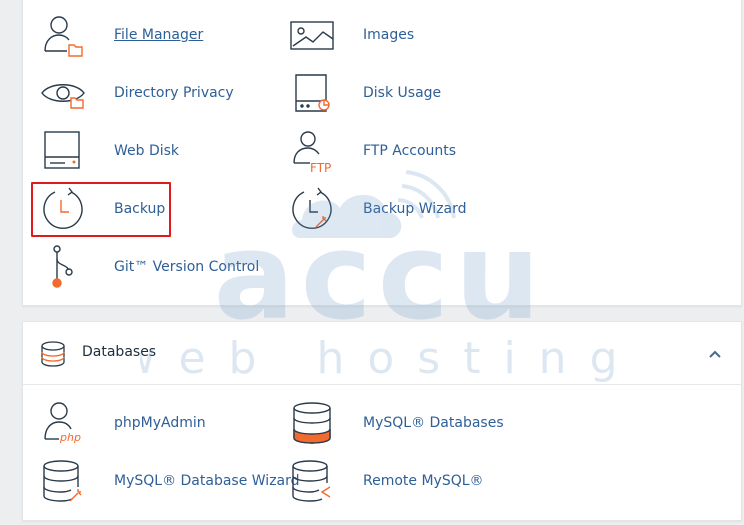 The image size is (744, 525). Describe the element at coordinates (312, 152) in the screenshot. I see `ftp-accounts-icon: FTP` at that location.